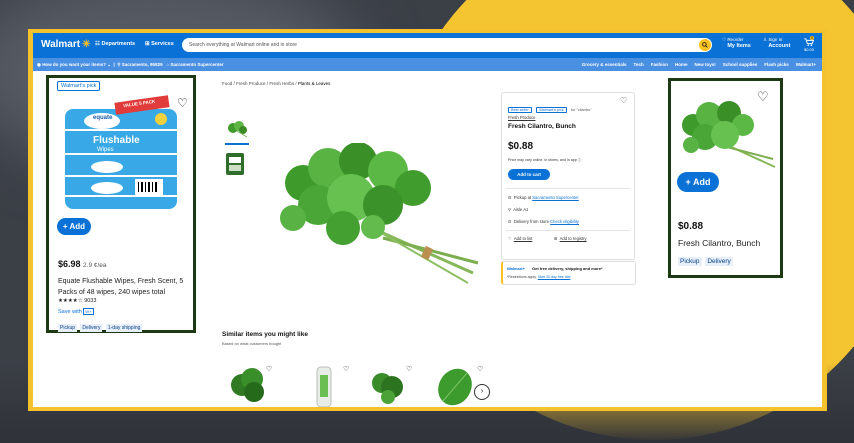  What do you see at coordinates (521, 117) in the screenshot?
I see `brand-link: Fresh Produce` at bounding box center [521, 117].